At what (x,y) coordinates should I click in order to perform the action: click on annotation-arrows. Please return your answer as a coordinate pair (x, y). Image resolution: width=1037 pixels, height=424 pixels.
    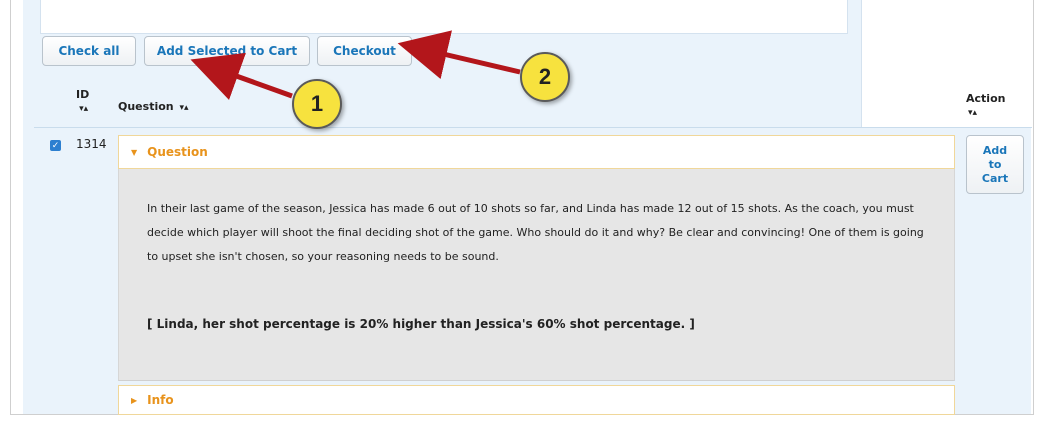
    Looking at the image, I should click on (355, 65).